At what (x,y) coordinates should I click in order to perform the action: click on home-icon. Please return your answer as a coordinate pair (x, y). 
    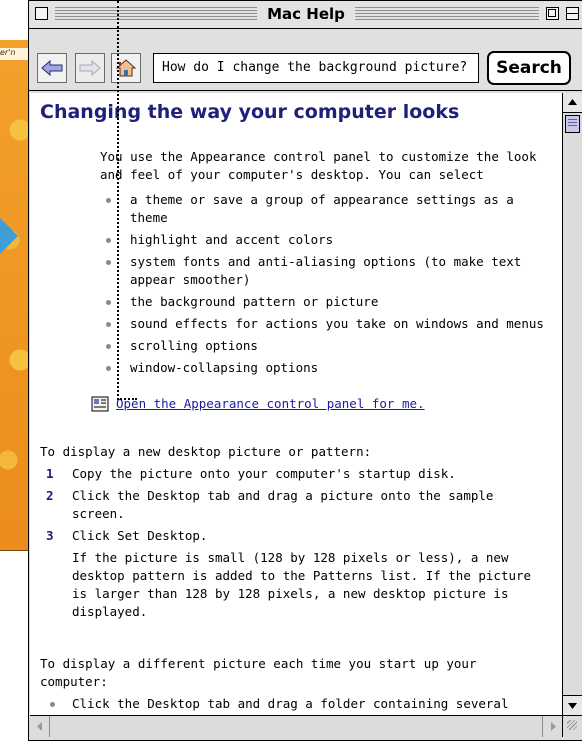
    Looking at the image, I should click on (126, 68).